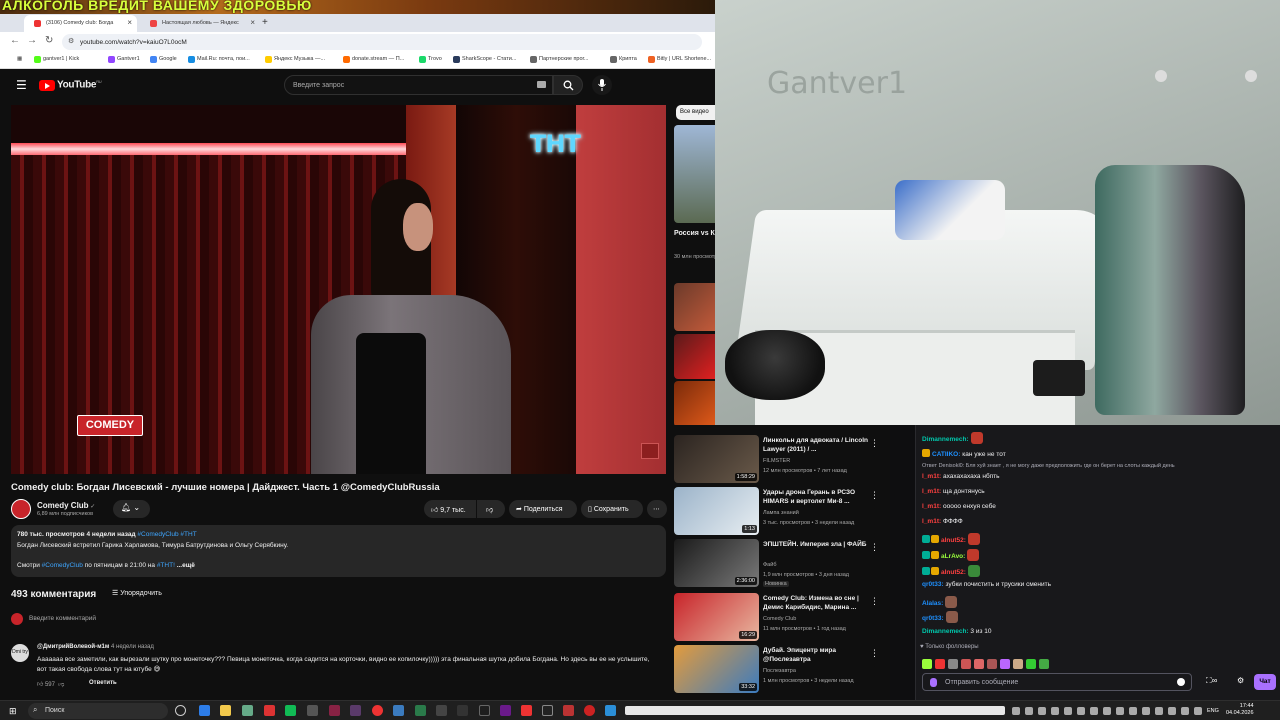  What do you see at coordinates (137, 593) in the screenshot?
I see `sort-comments-button: ☰ Упорядочить` at bounding box center [137, 593].